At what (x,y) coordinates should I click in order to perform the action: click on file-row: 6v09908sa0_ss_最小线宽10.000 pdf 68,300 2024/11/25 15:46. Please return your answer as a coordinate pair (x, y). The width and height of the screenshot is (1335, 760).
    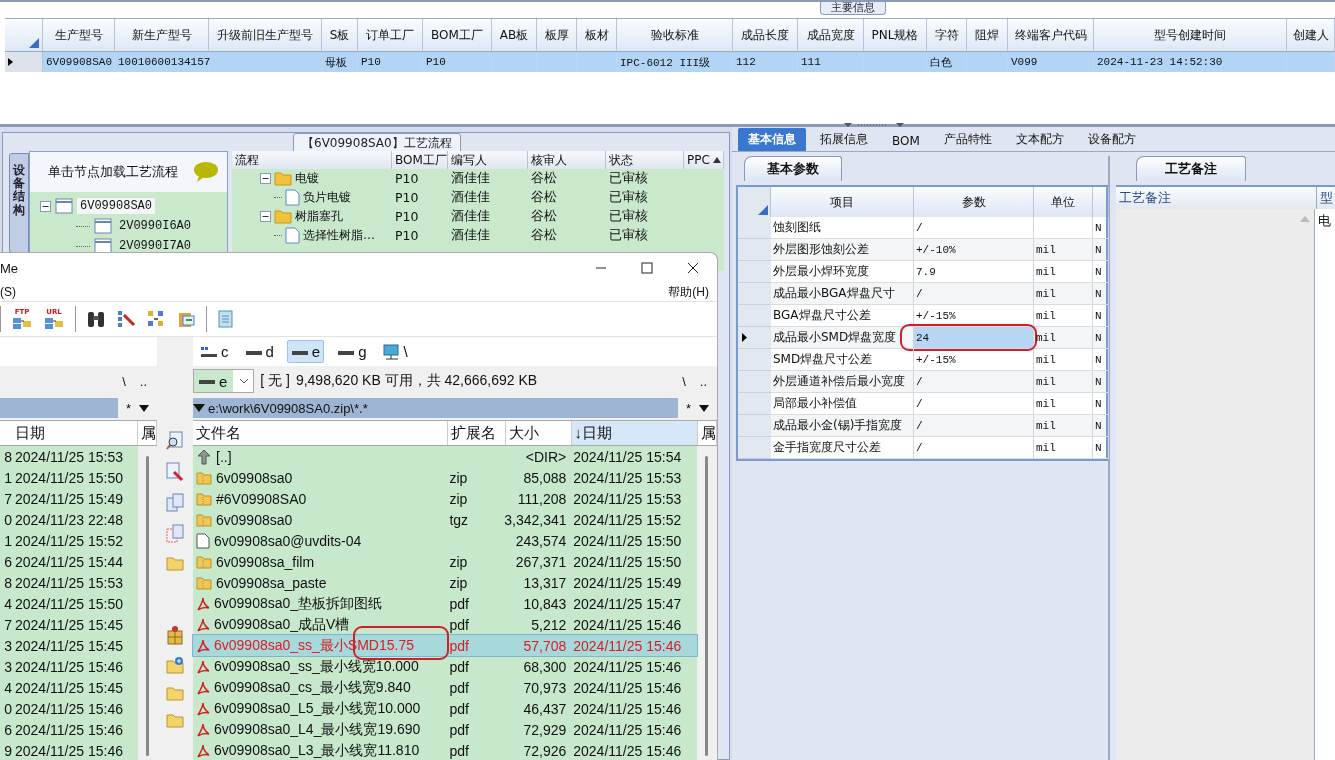
    Looking at the image, I should click on (445, 666).